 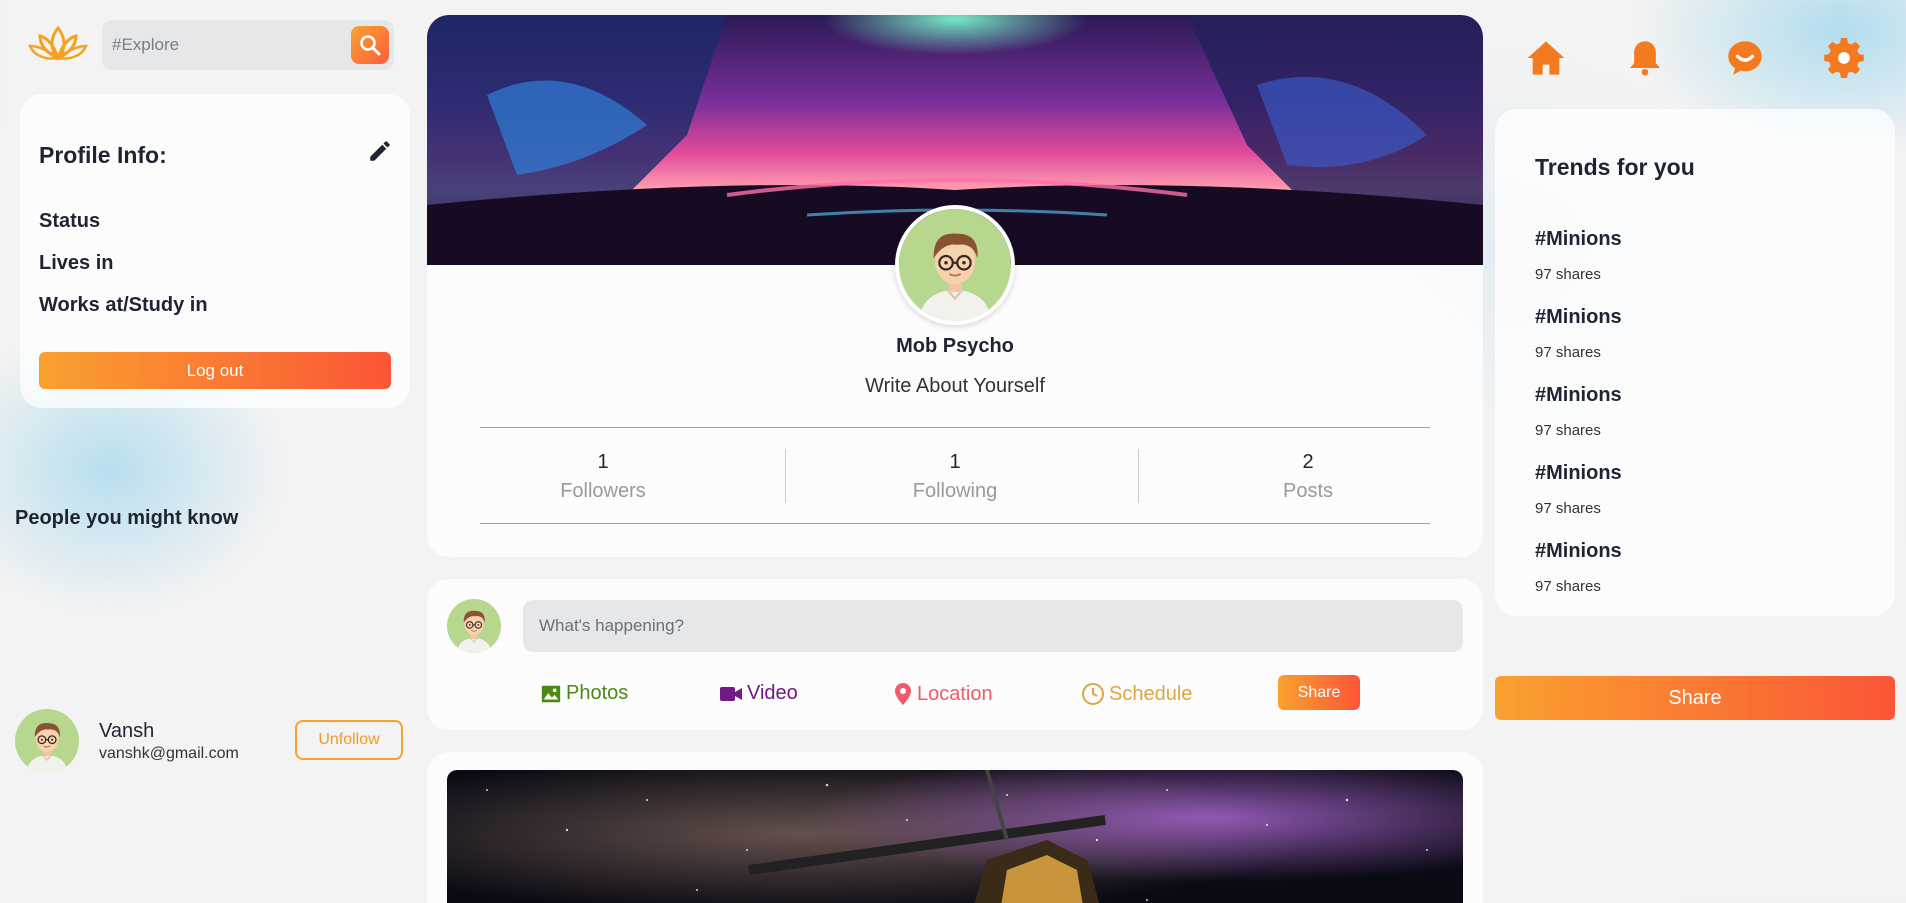 I want to click on divider-top, so click(x=955, y=427).